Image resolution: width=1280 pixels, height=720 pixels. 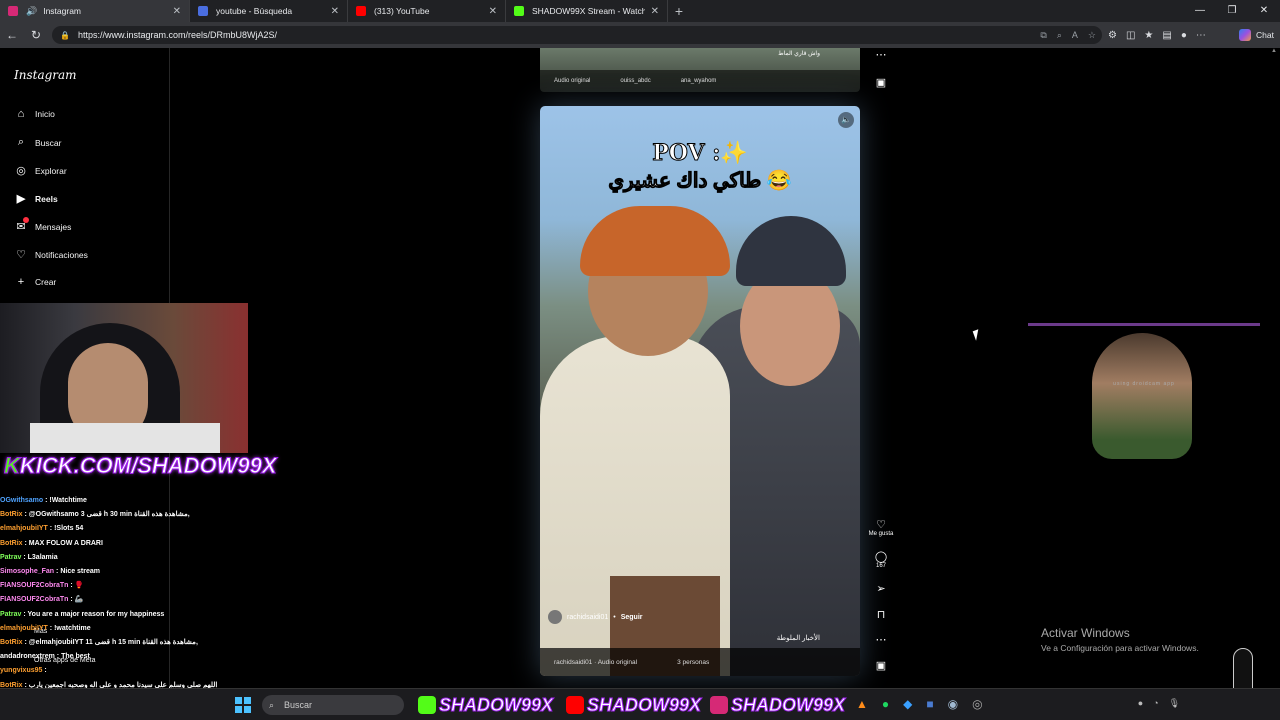 I want to click on follow-button: Seguir, so click(x=632, y=617).